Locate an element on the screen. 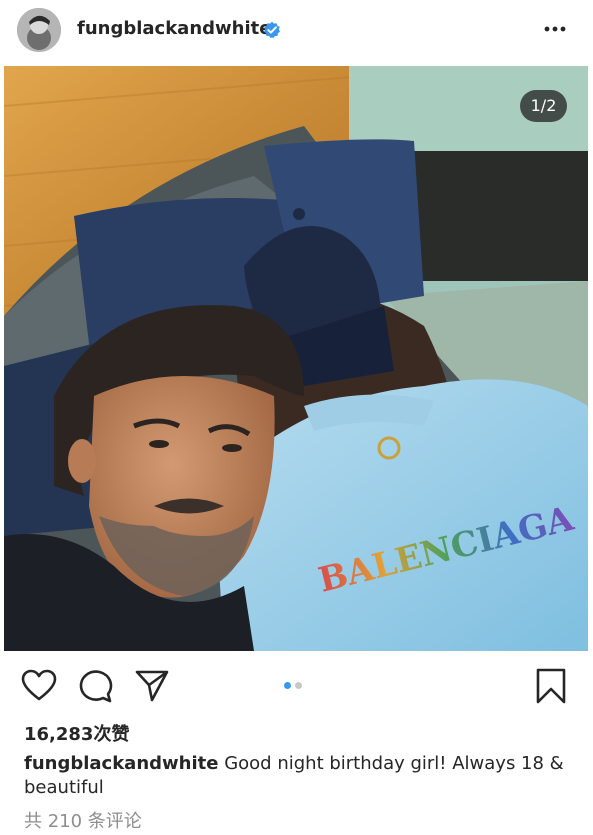 Image resolution: width=593 pixels, height=835 pixels. carousel-indicator is located at coordinates (293, 685).